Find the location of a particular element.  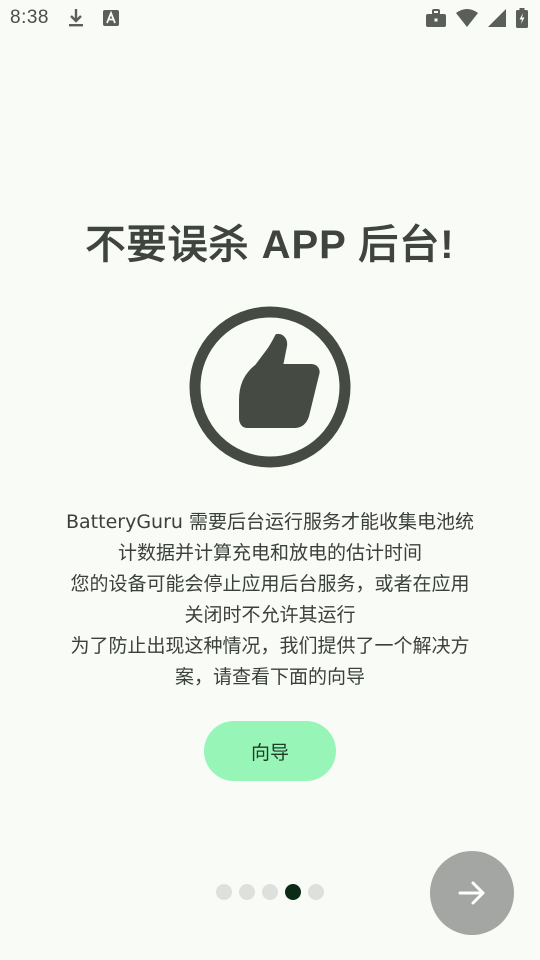

description-line: 计数据并计算充电和放电的估计时间 is located at coordinates (269, 553).